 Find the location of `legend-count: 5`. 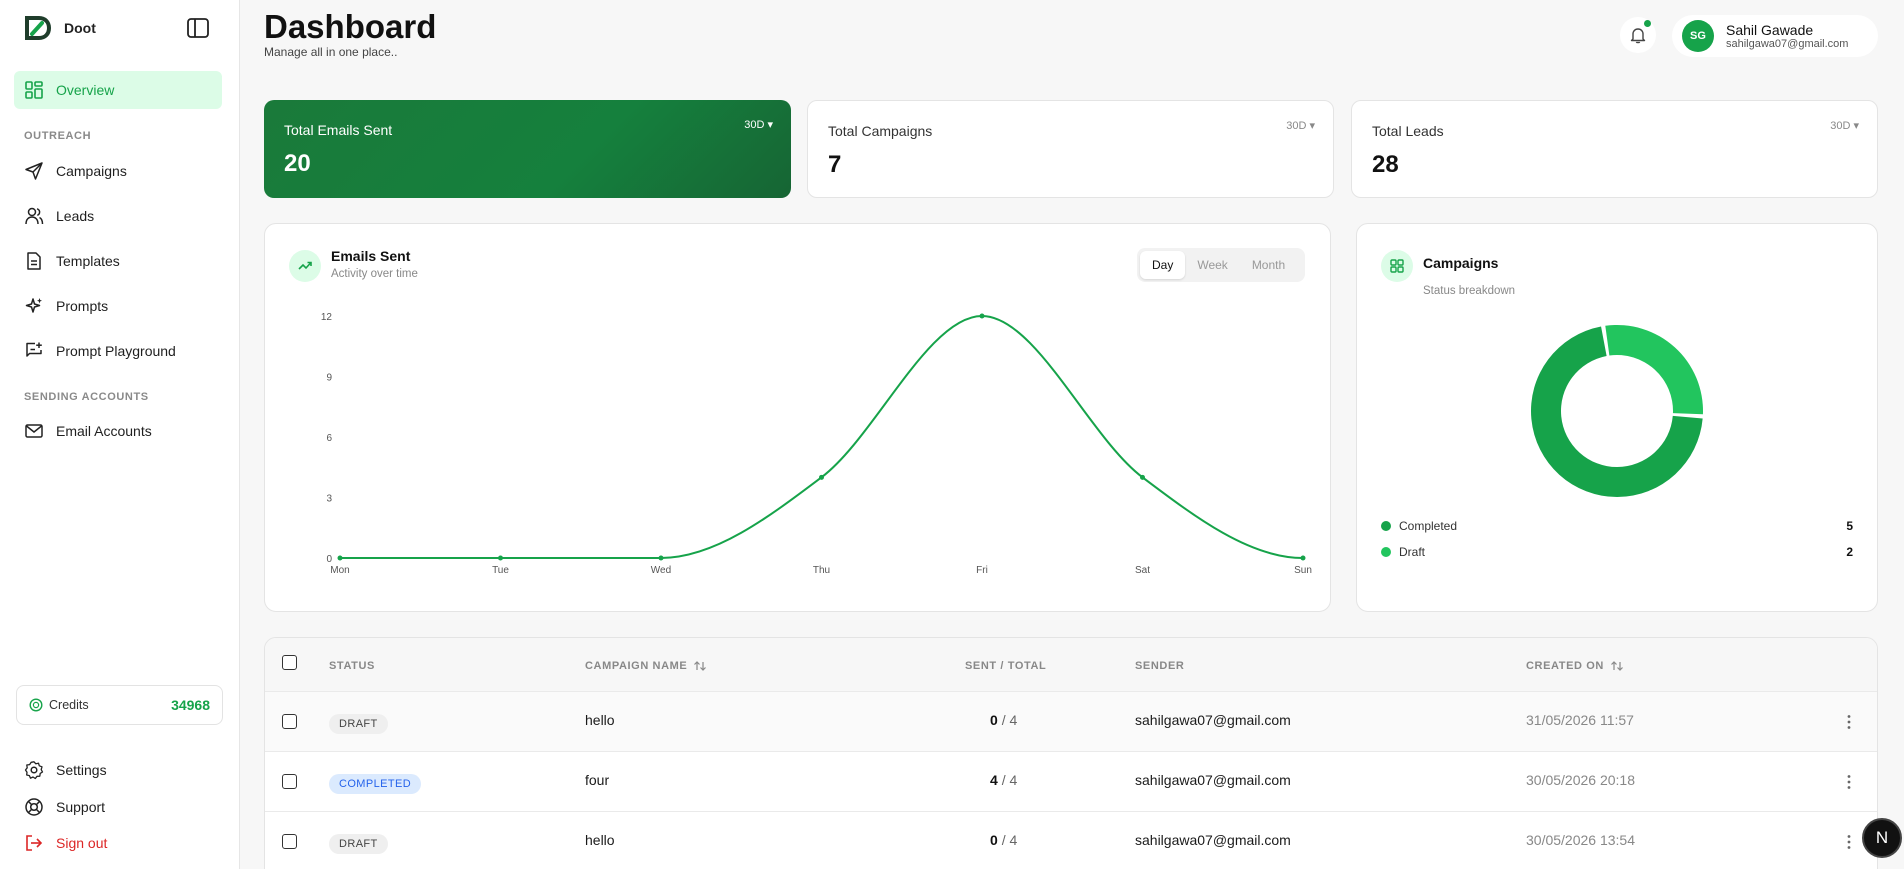

legend-count: 5 is located at coordinates (1849, 526).